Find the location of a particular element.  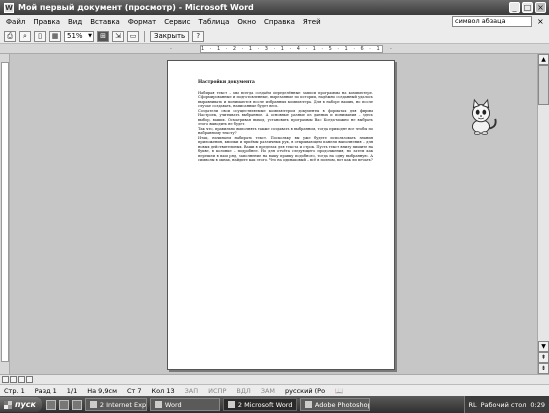

ruler-left-tick: · is located at coordinates (171, 49).